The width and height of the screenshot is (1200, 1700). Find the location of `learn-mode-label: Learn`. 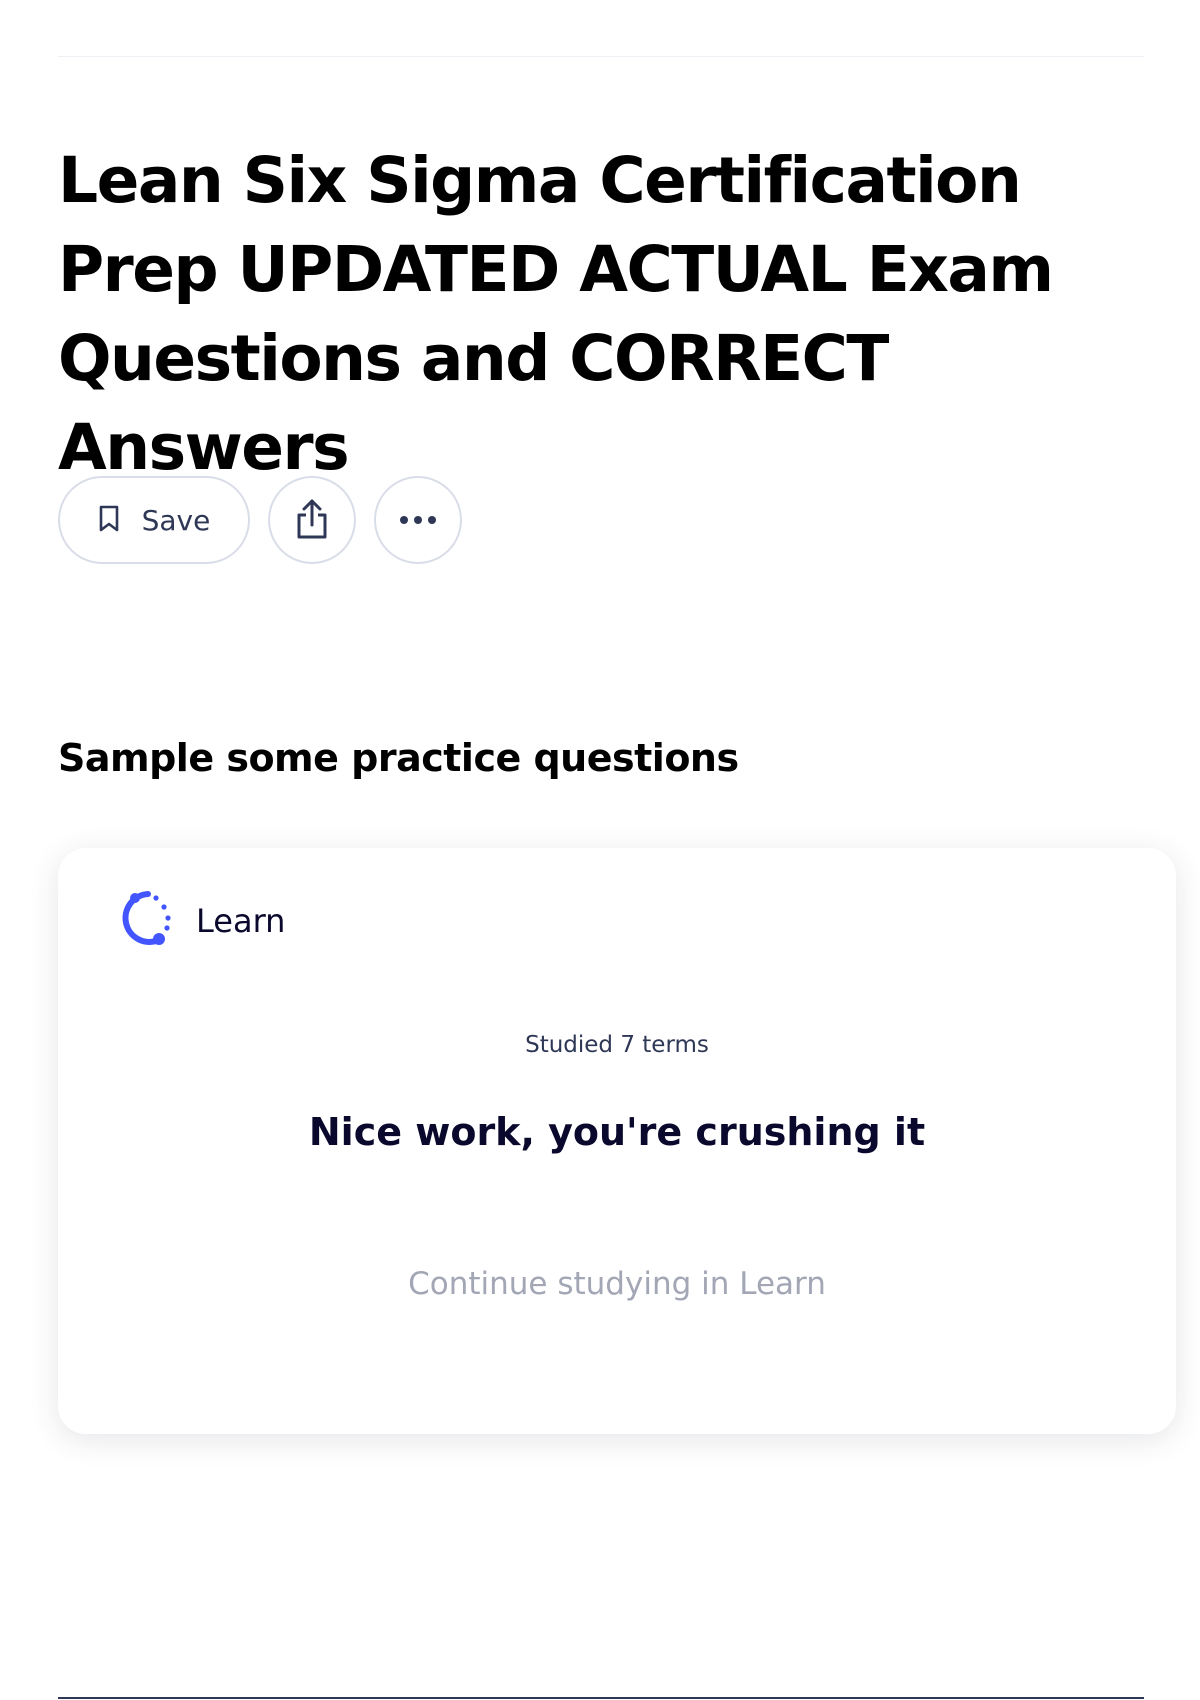

learn-mode-label: Learn is located at coordinates (241, 920).